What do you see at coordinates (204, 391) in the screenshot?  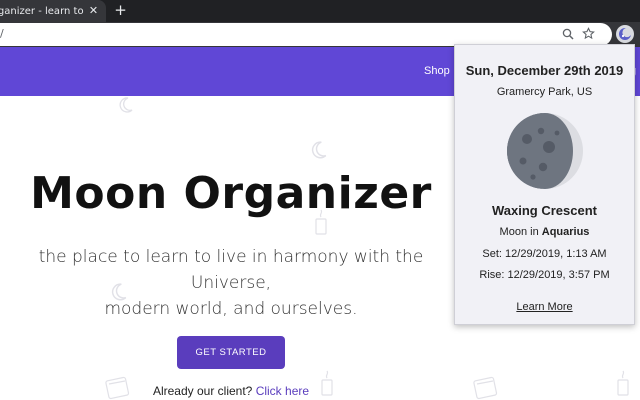 I see `client-prompt: Already our client?` at bounding box center [204, 391].